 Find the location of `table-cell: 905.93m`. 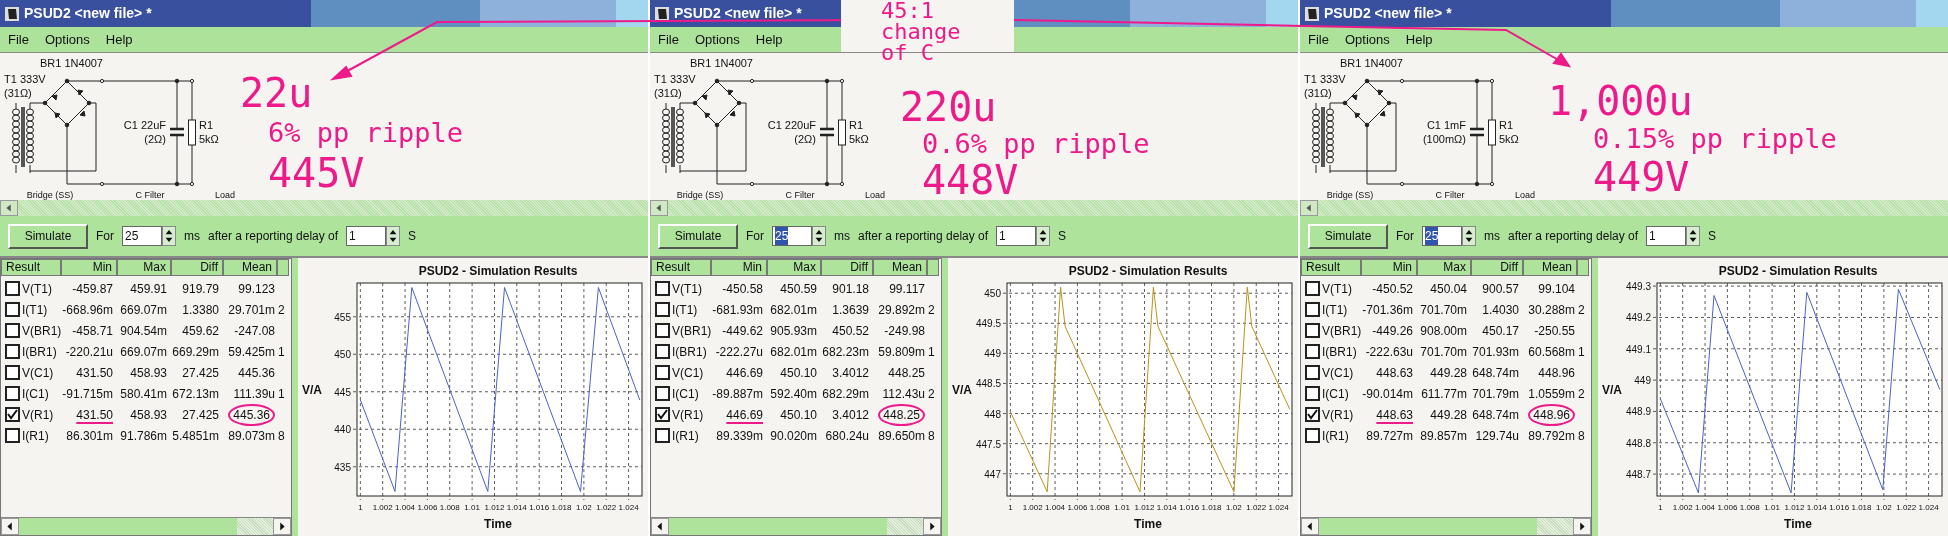

table-cell: 905.93m is located at coordinates (793, 330).